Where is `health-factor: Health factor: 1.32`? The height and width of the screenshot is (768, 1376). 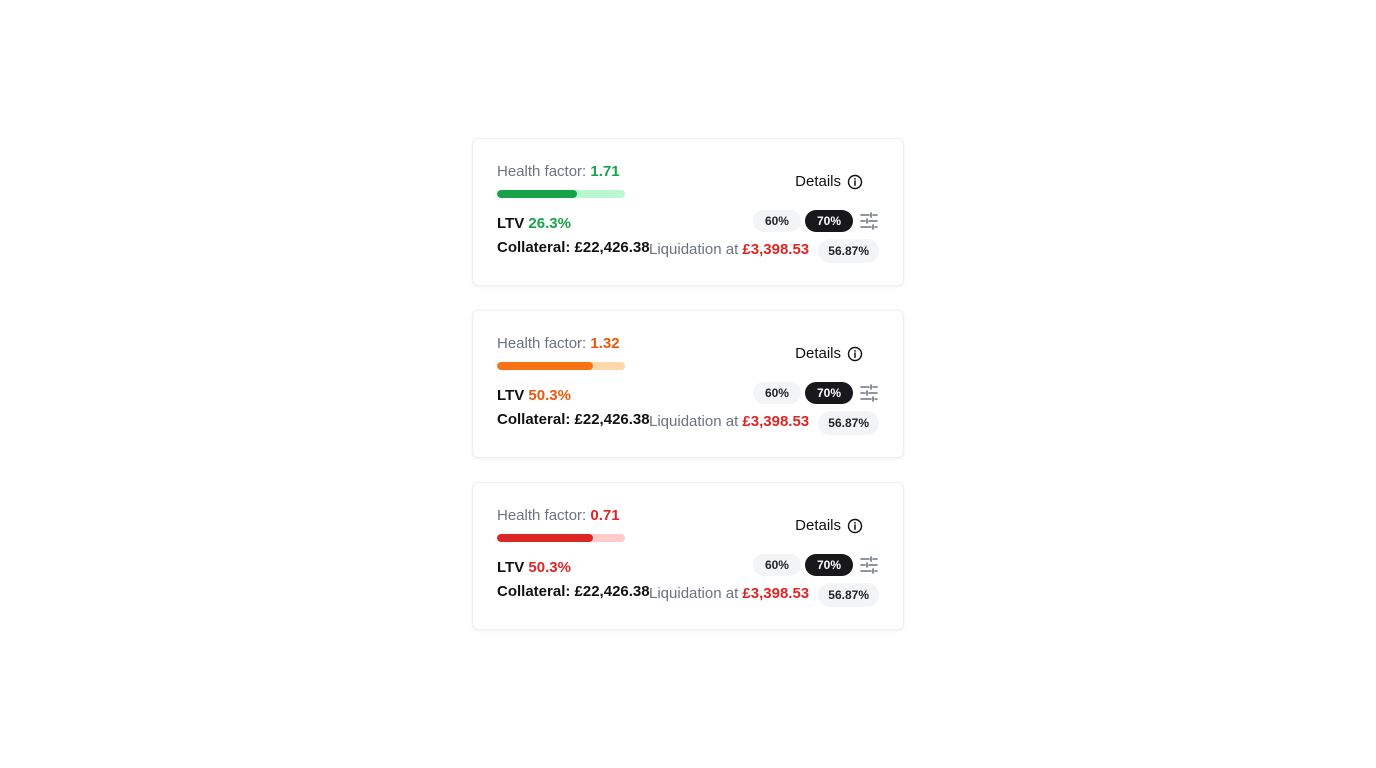 health-factor: Health factor: 1.32 is located at coordinates (558, 343).